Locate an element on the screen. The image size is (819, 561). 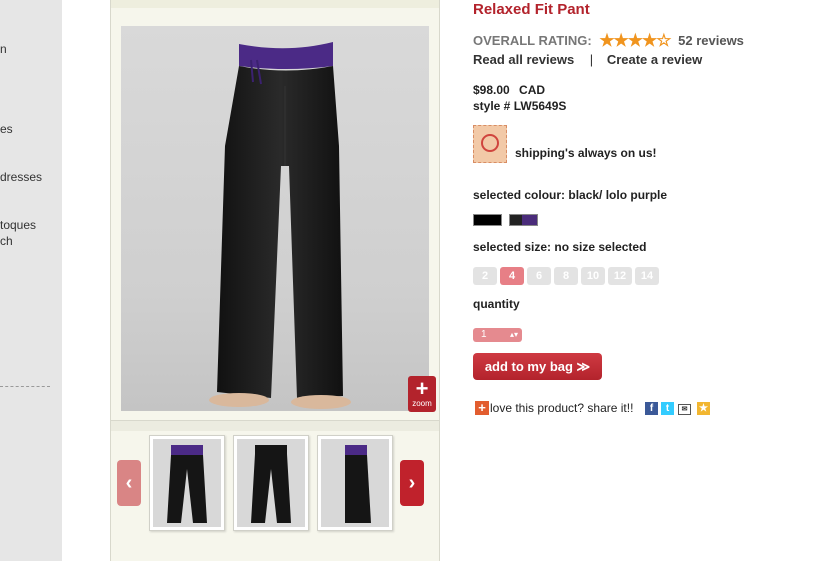
pants-thumbnail-front is located at coordinates (187, 484).